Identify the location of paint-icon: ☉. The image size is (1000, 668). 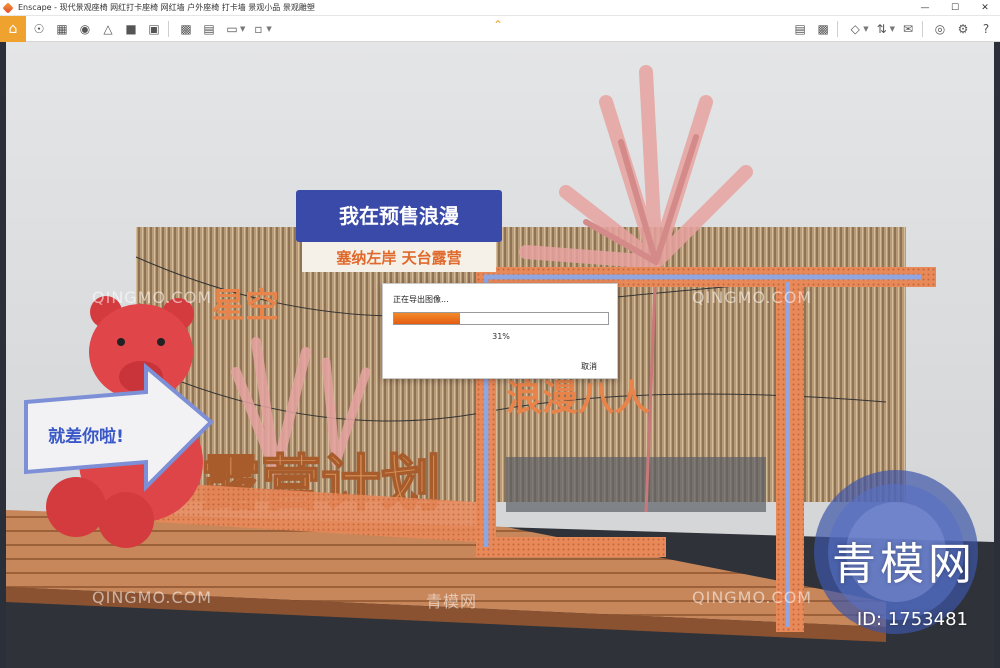
(39, 29).